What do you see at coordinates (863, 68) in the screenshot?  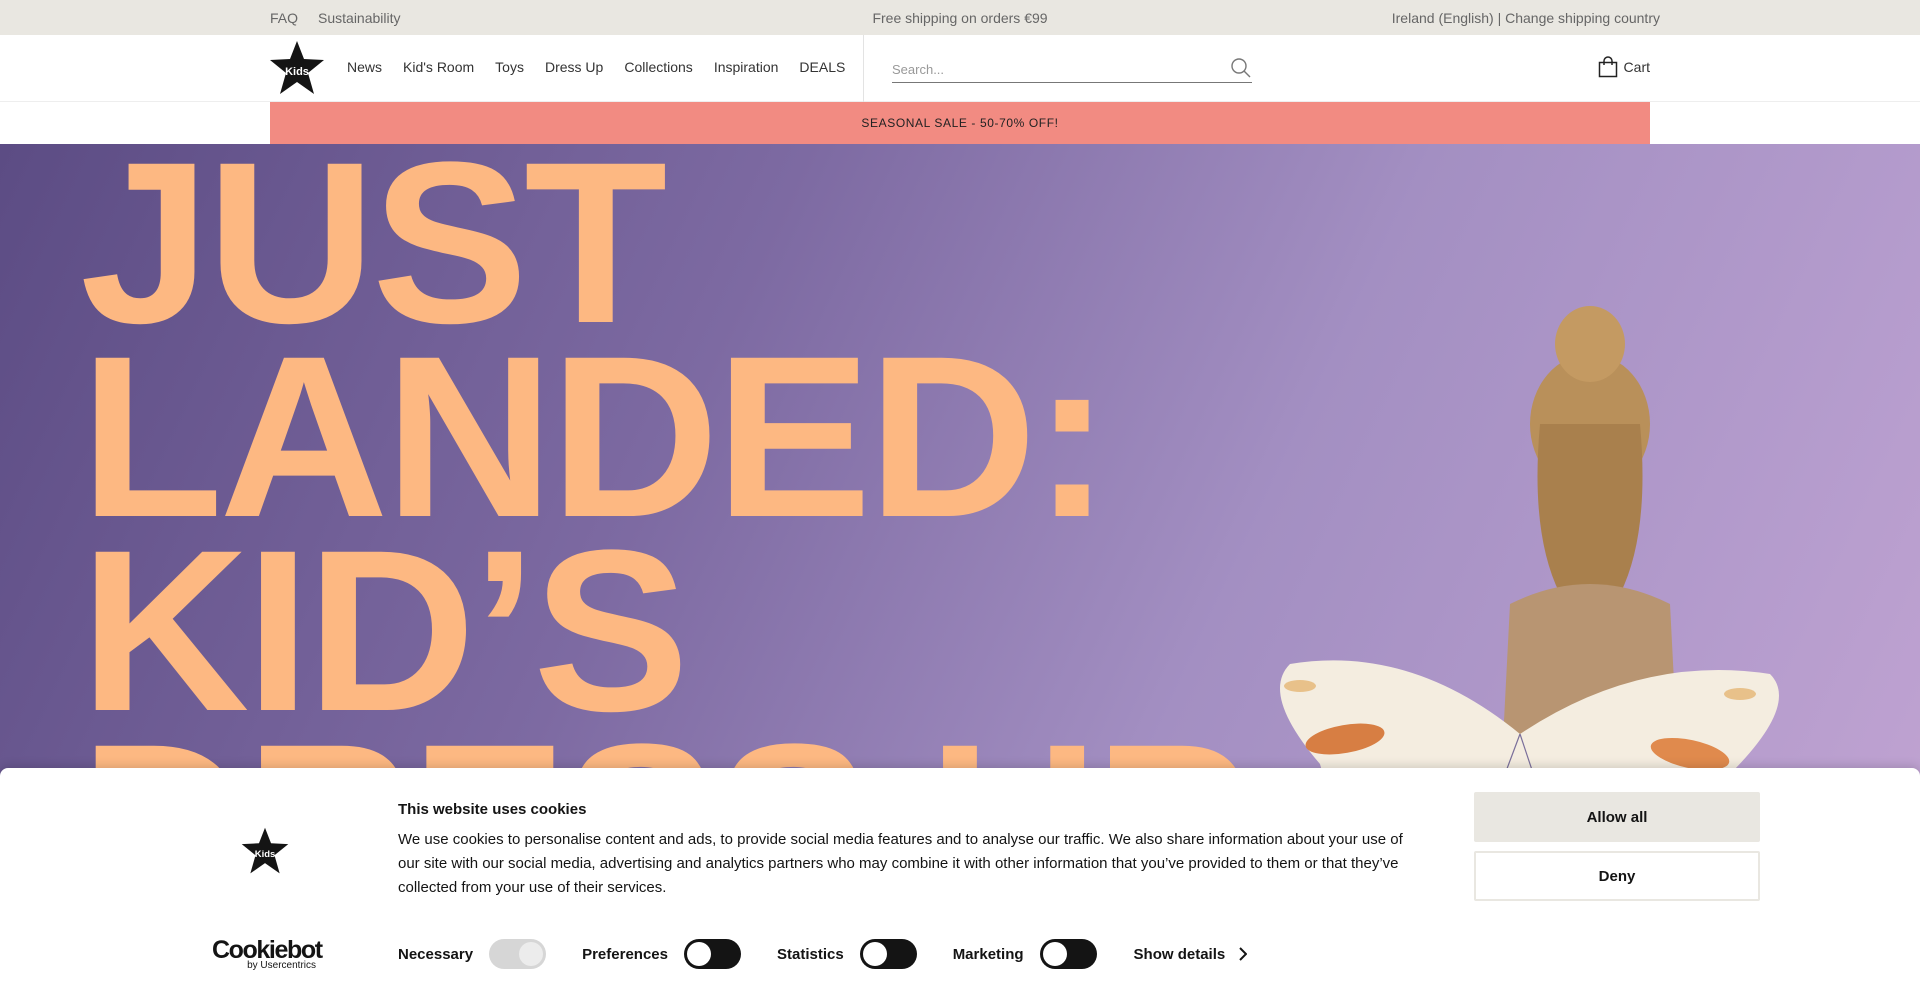 I see `header-divider` at bounding box center [863, 68].